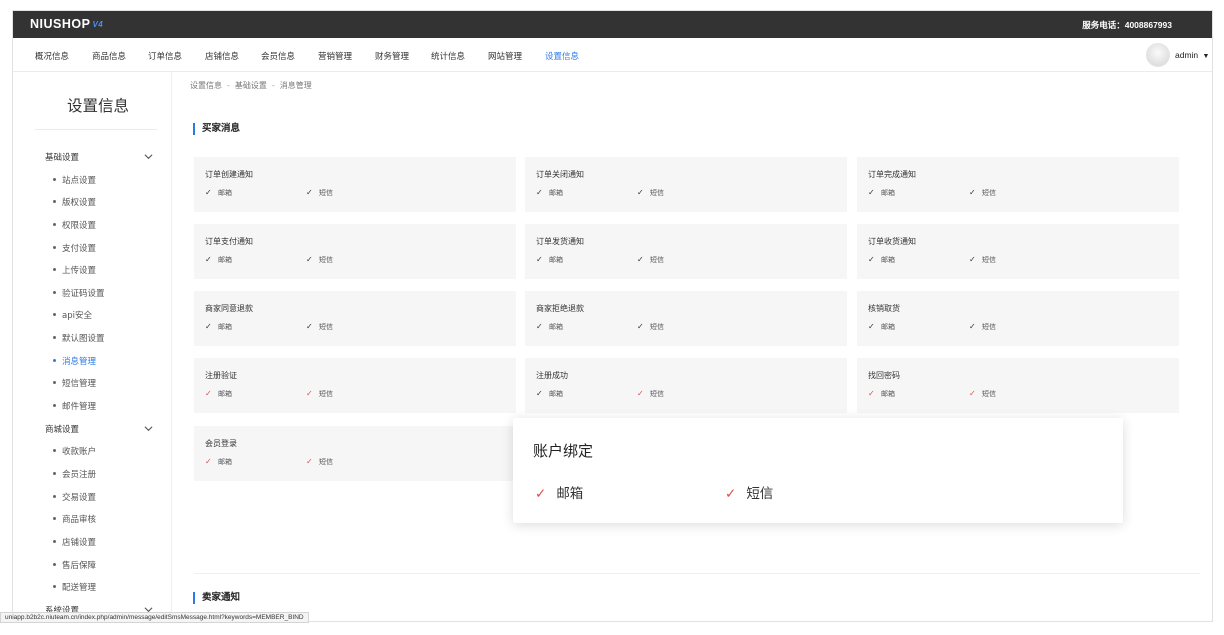 The height and width of the screenshot is (635, 1224). What do you see at coordinates (74, 202) in the screenshot?
I see `sidebar-item-copyright: 版权设置` at bounding box center [74, 202].